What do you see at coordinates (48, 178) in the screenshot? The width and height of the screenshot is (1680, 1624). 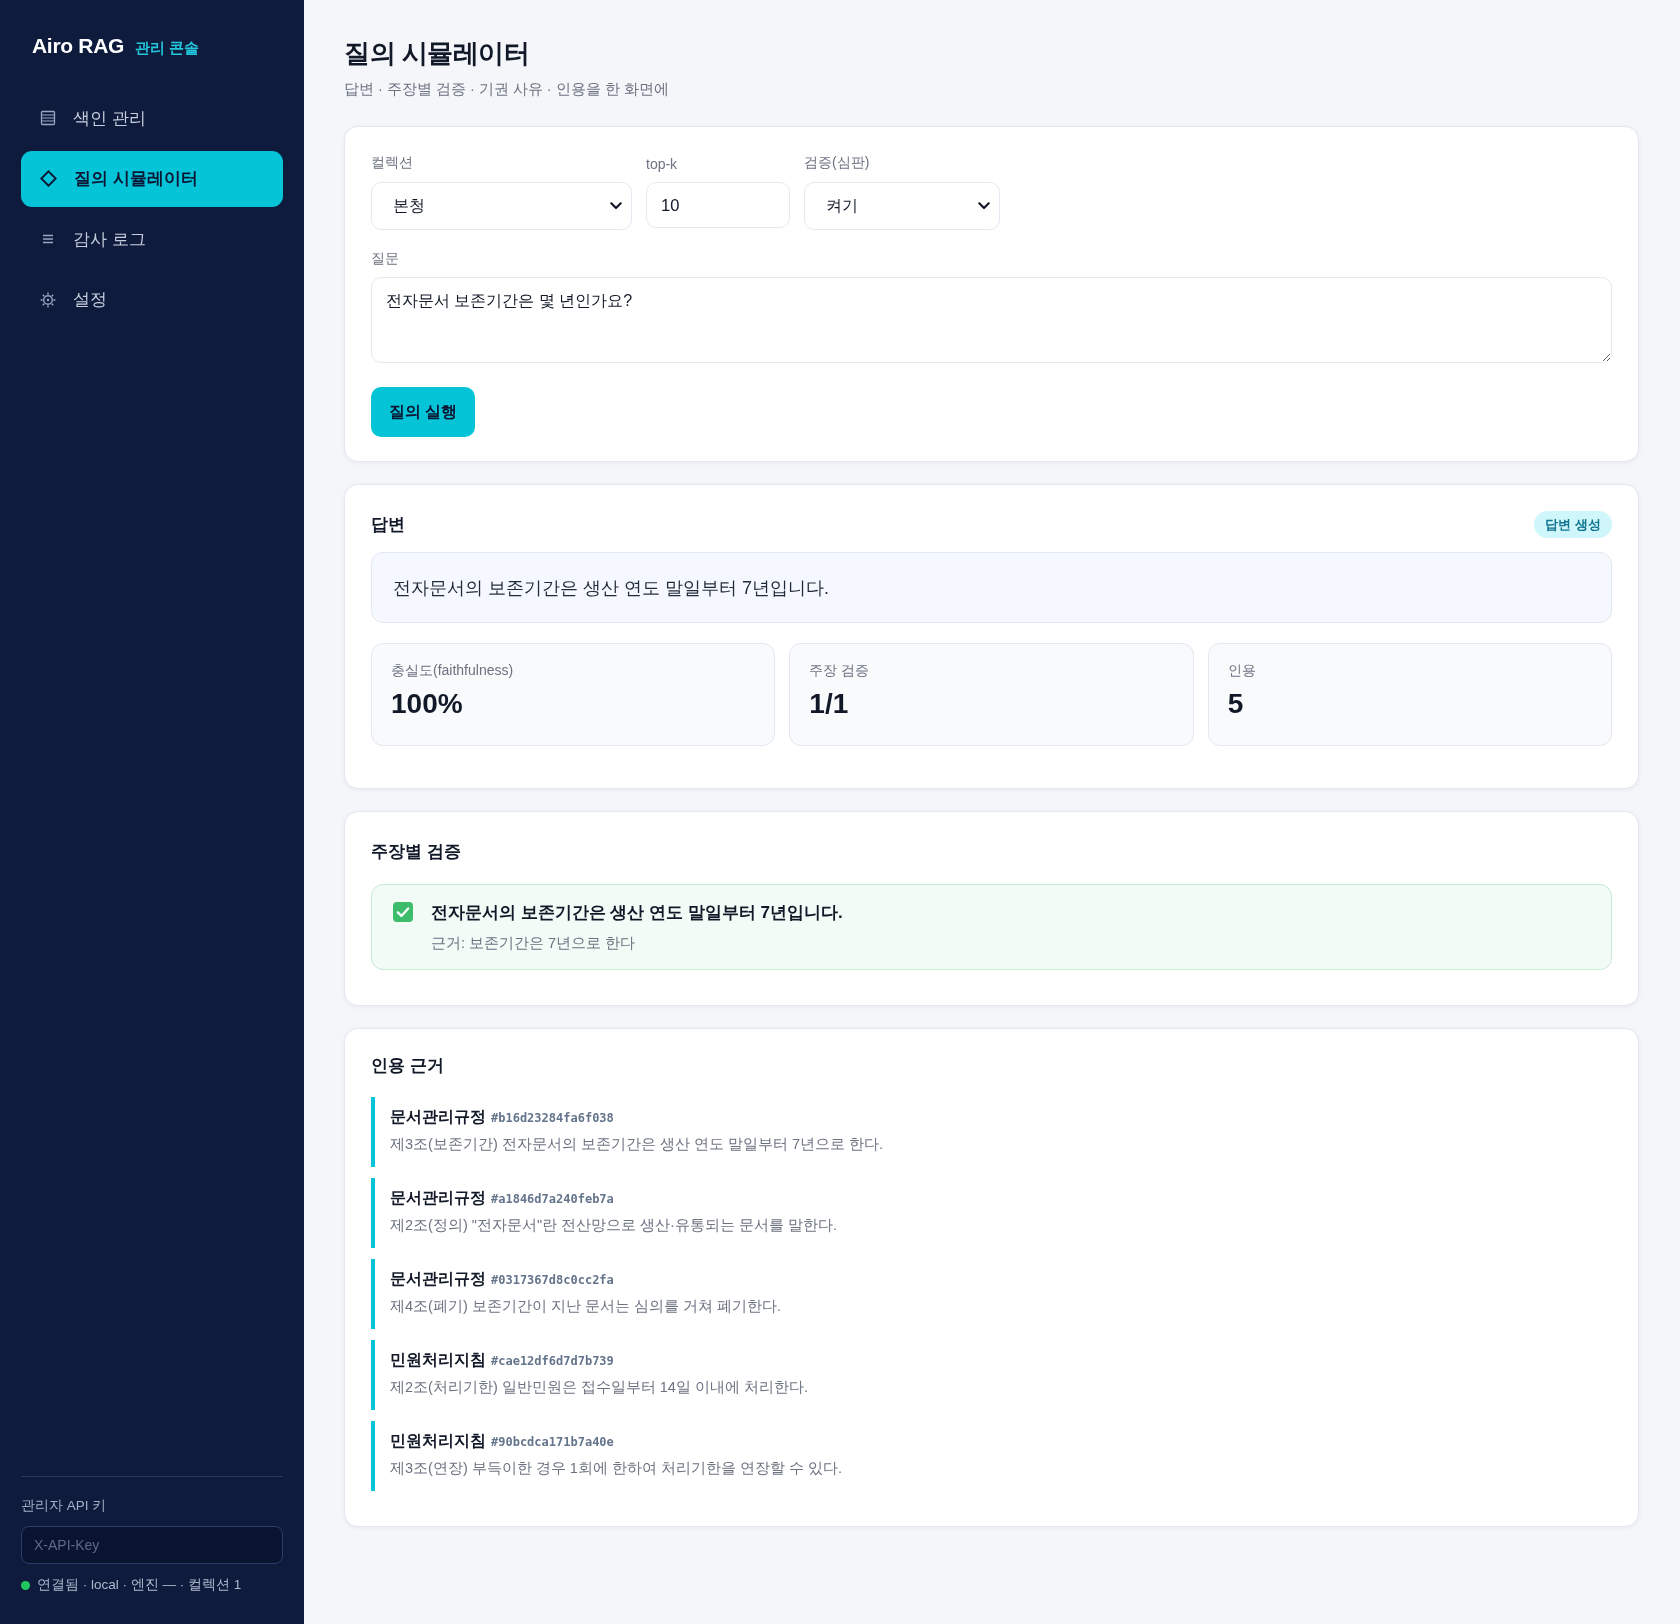 I see `diamond-icon` at bounding box center [48, 178].